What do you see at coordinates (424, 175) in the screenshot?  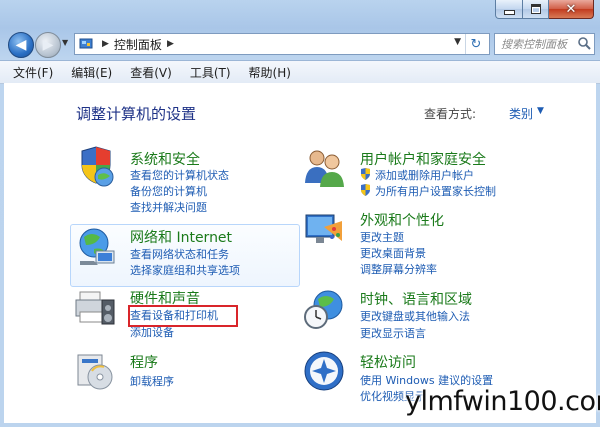 I see `link-add-remove-user-accounts: 添加或删除用户帐户` at bounding box center [424, 175].